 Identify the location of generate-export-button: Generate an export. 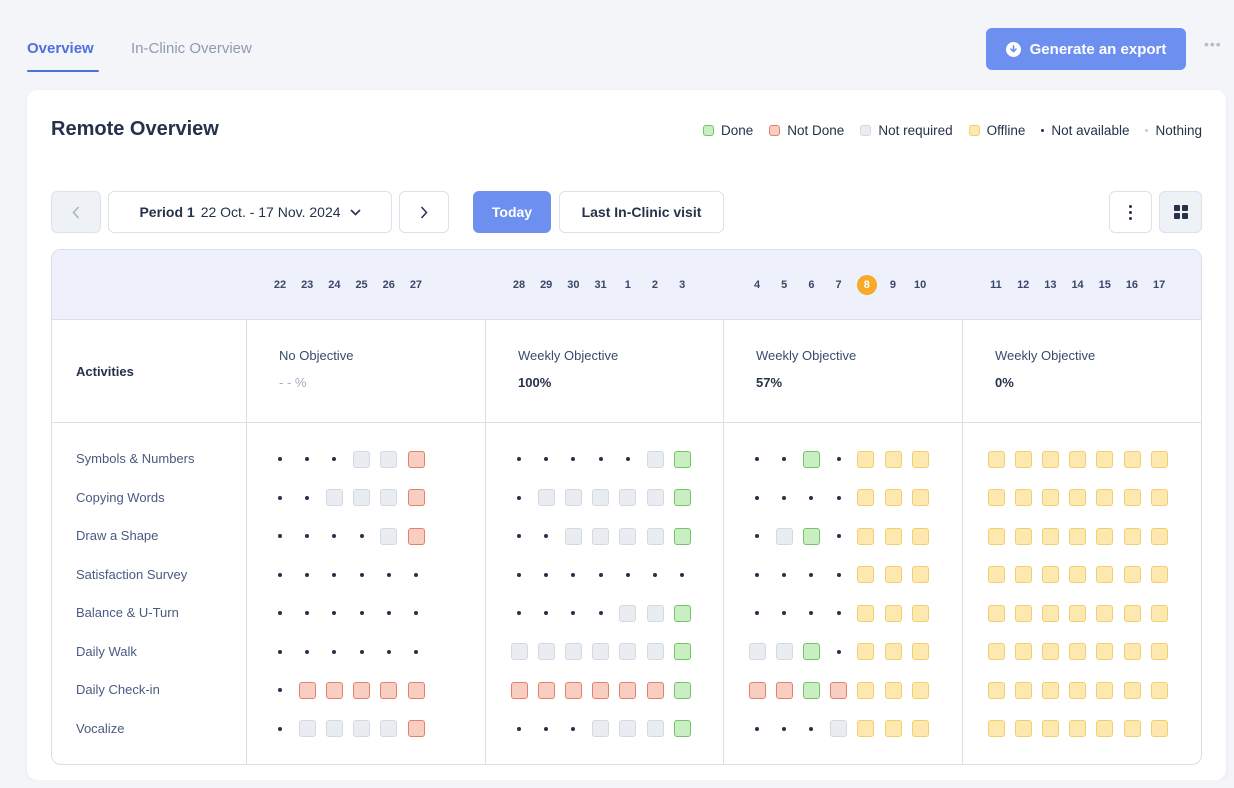
(1086, 49).